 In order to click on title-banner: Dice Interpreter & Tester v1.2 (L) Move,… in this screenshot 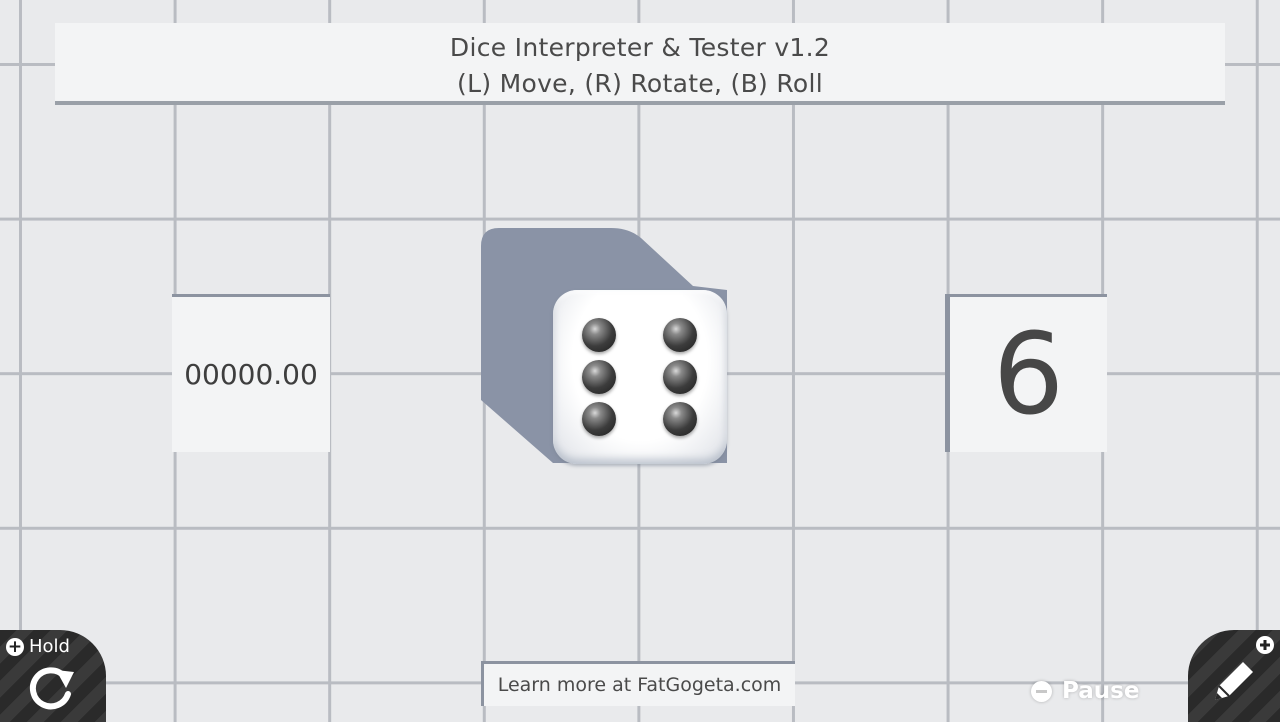, I will do `click(640, 63)`.